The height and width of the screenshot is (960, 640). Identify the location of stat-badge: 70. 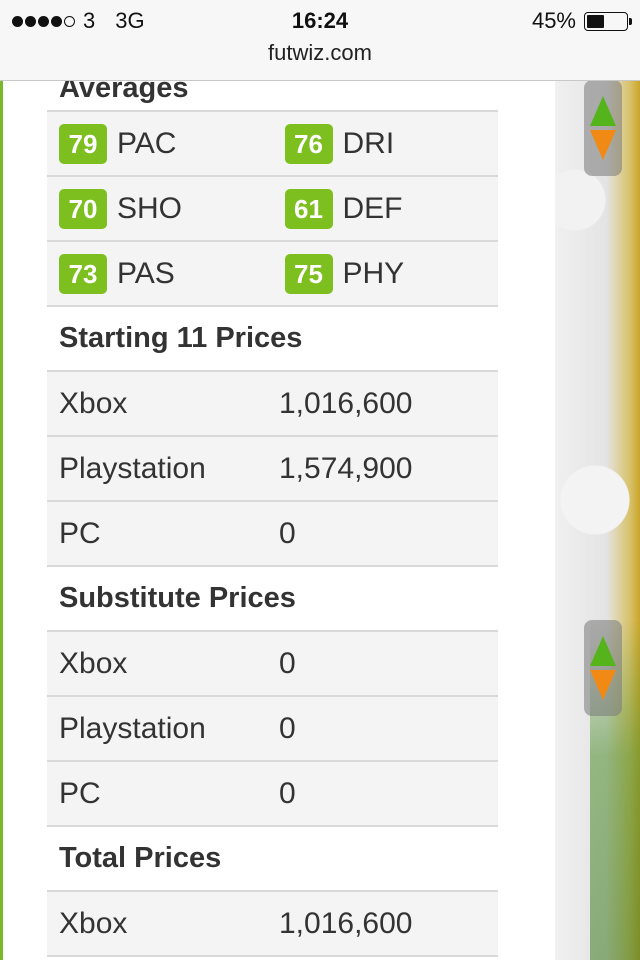
(83, 208).